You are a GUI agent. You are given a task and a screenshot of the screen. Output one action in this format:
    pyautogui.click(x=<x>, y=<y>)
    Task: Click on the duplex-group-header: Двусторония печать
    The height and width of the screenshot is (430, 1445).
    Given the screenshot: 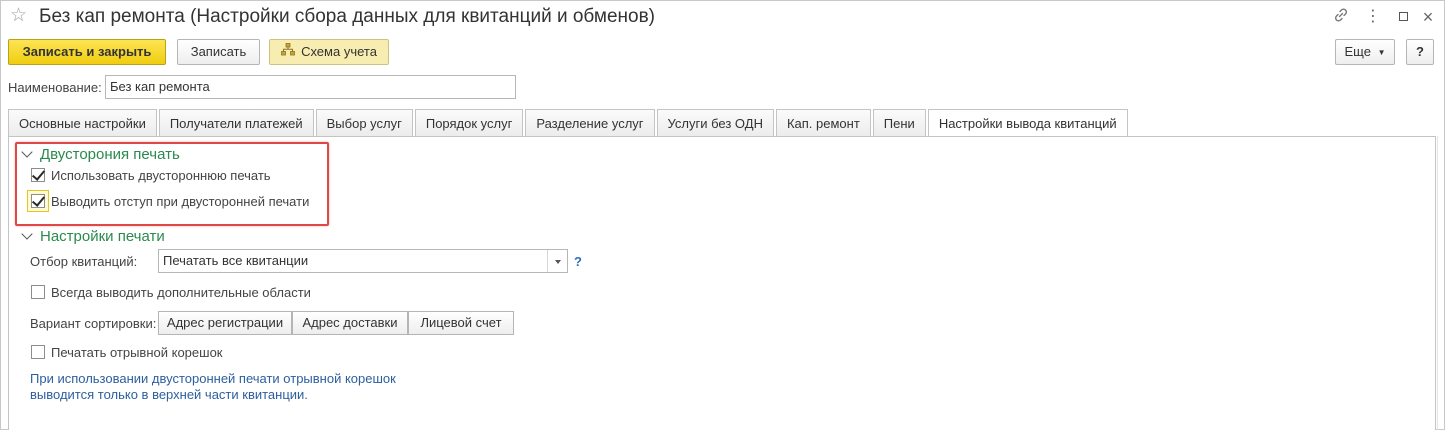 What is the action you would take?
    pyautogui.click(x=100, y=155)
    